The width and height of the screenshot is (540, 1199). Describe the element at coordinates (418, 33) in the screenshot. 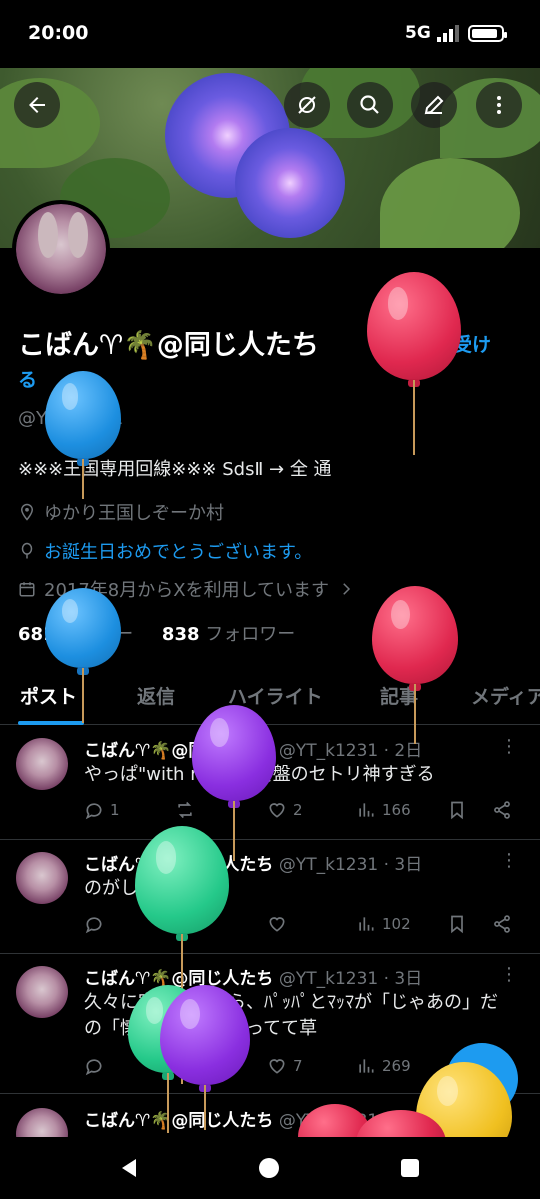

I see `network-type: 5G` at that location.